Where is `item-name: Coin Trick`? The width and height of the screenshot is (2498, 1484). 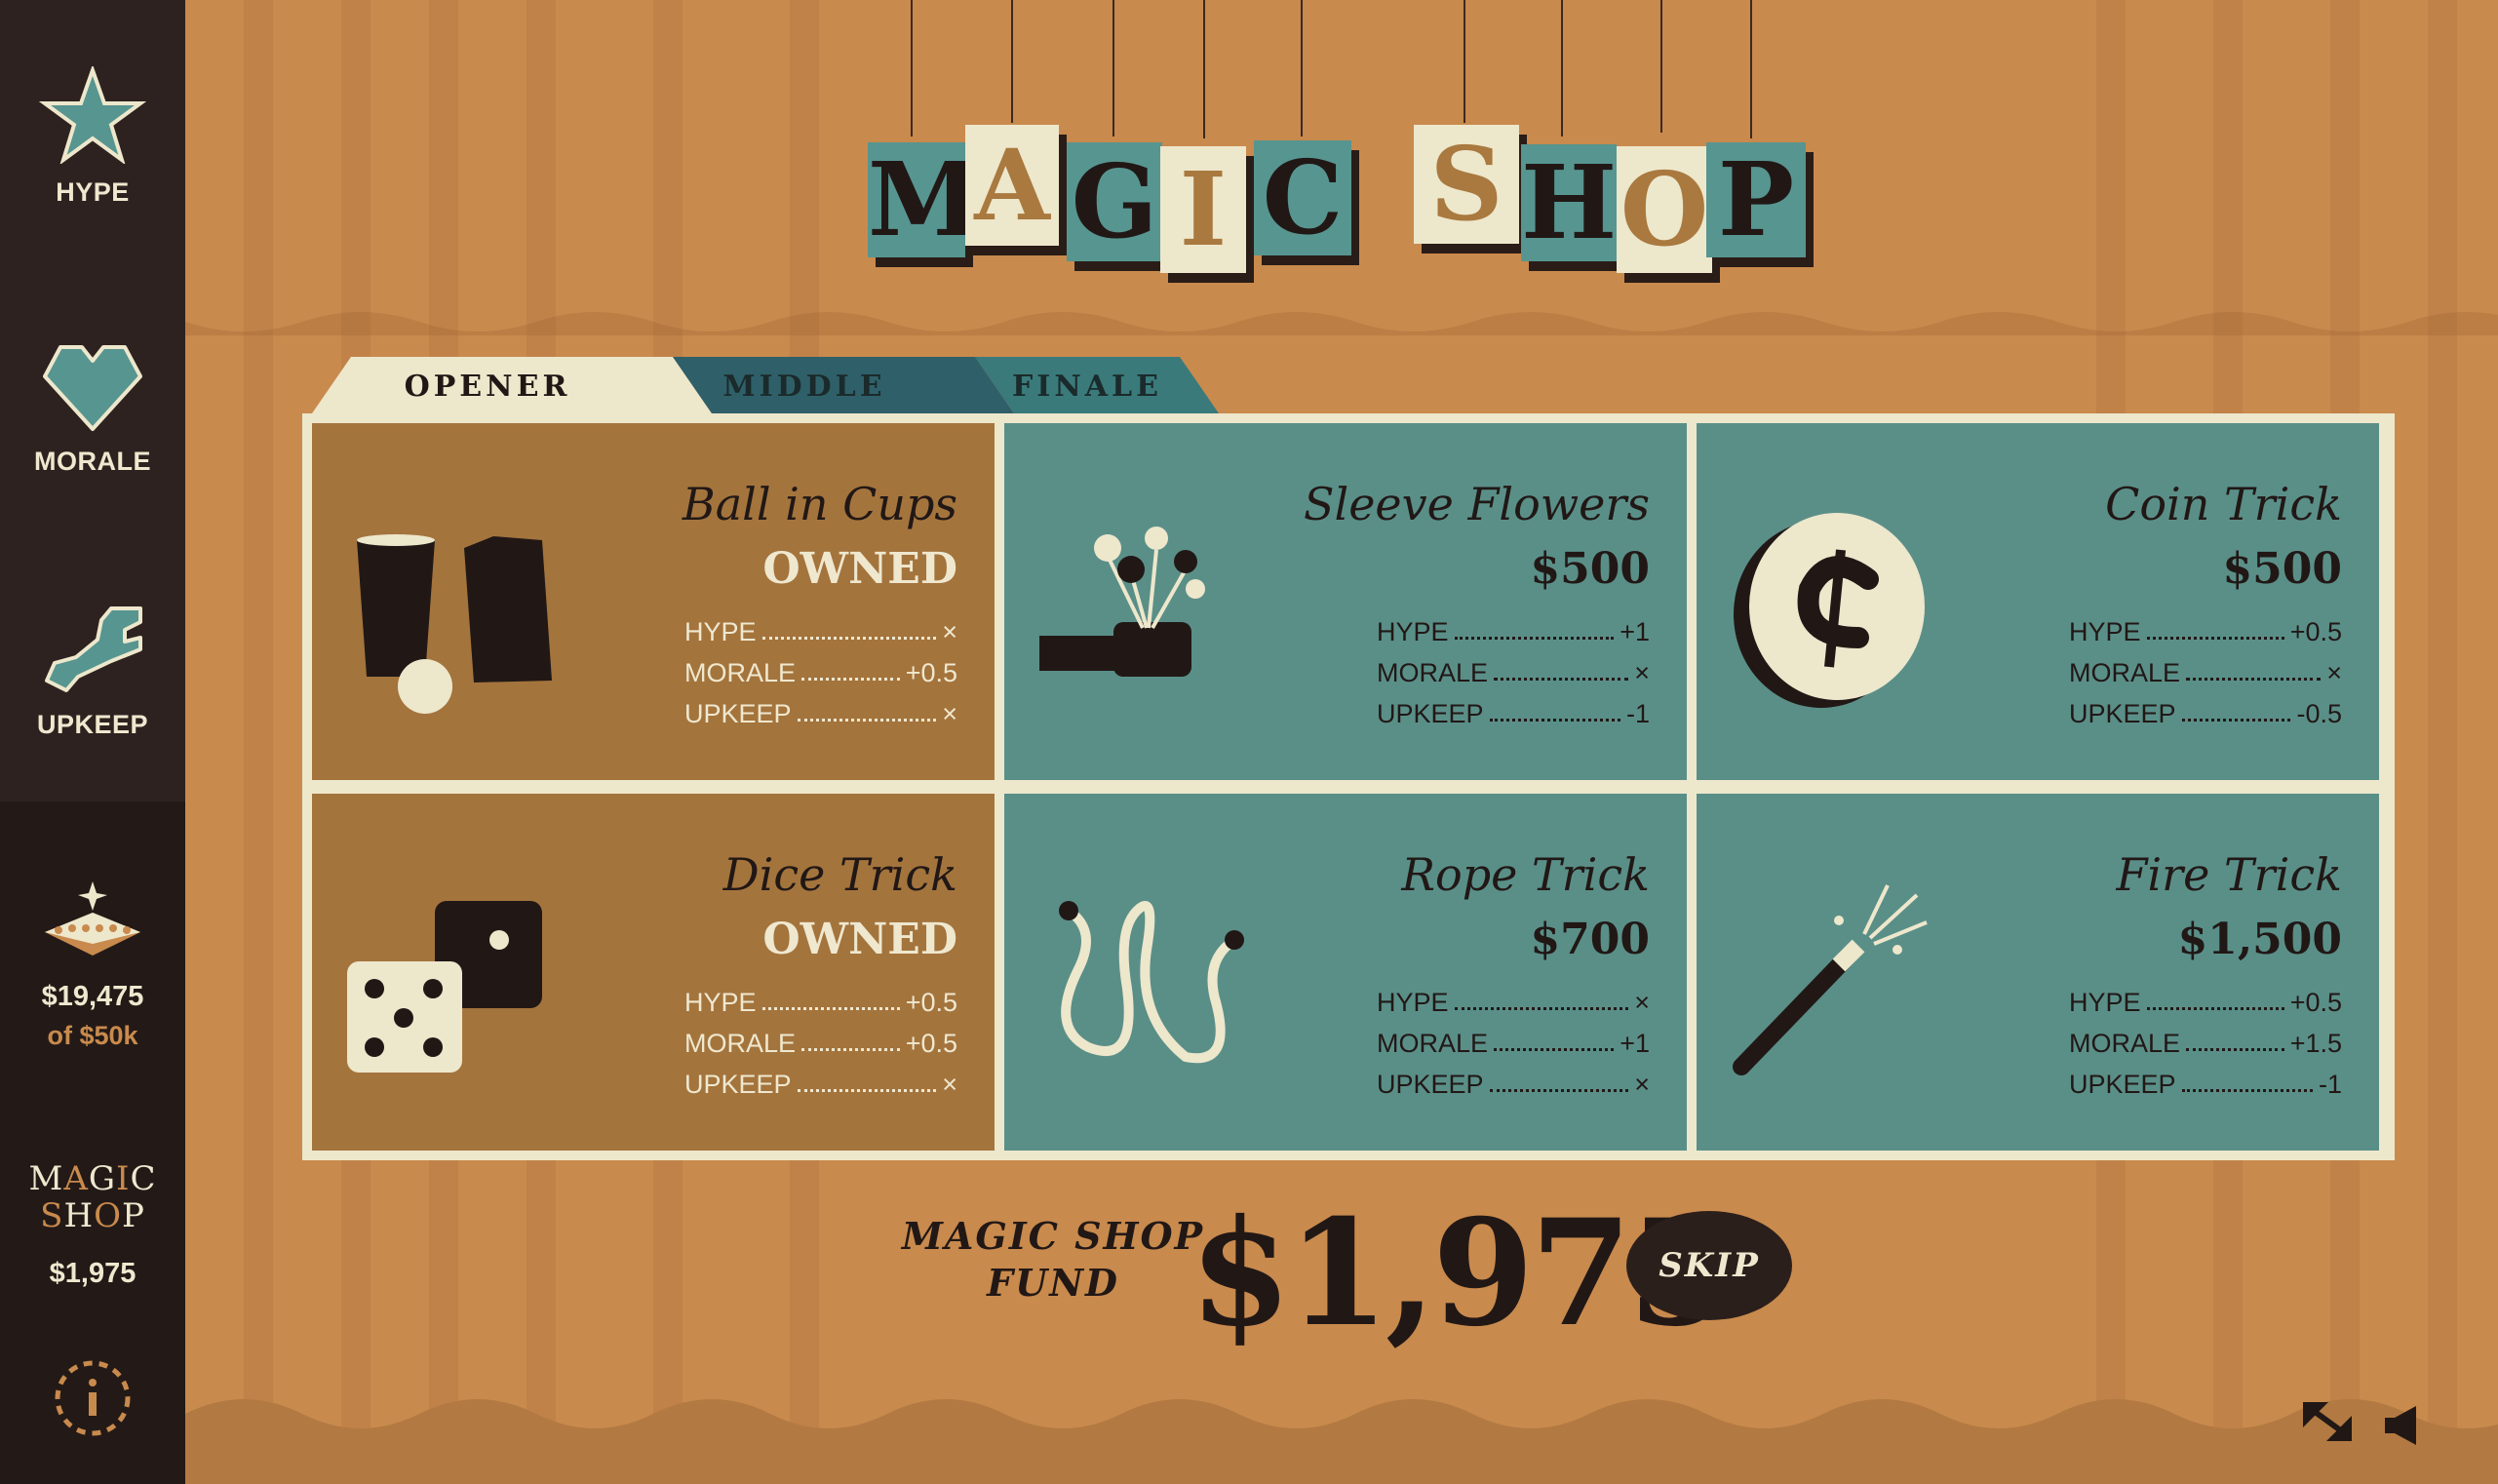
item-name: Coin Trick is located at coordinates (2223, 504).